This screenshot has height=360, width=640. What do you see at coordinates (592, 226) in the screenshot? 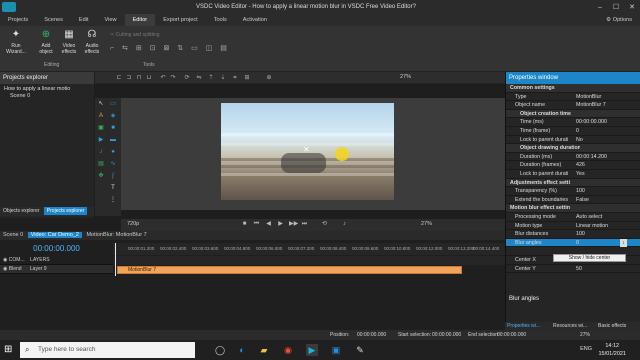
I see `property-value: Linear motion` at bounding box center [592, 226].